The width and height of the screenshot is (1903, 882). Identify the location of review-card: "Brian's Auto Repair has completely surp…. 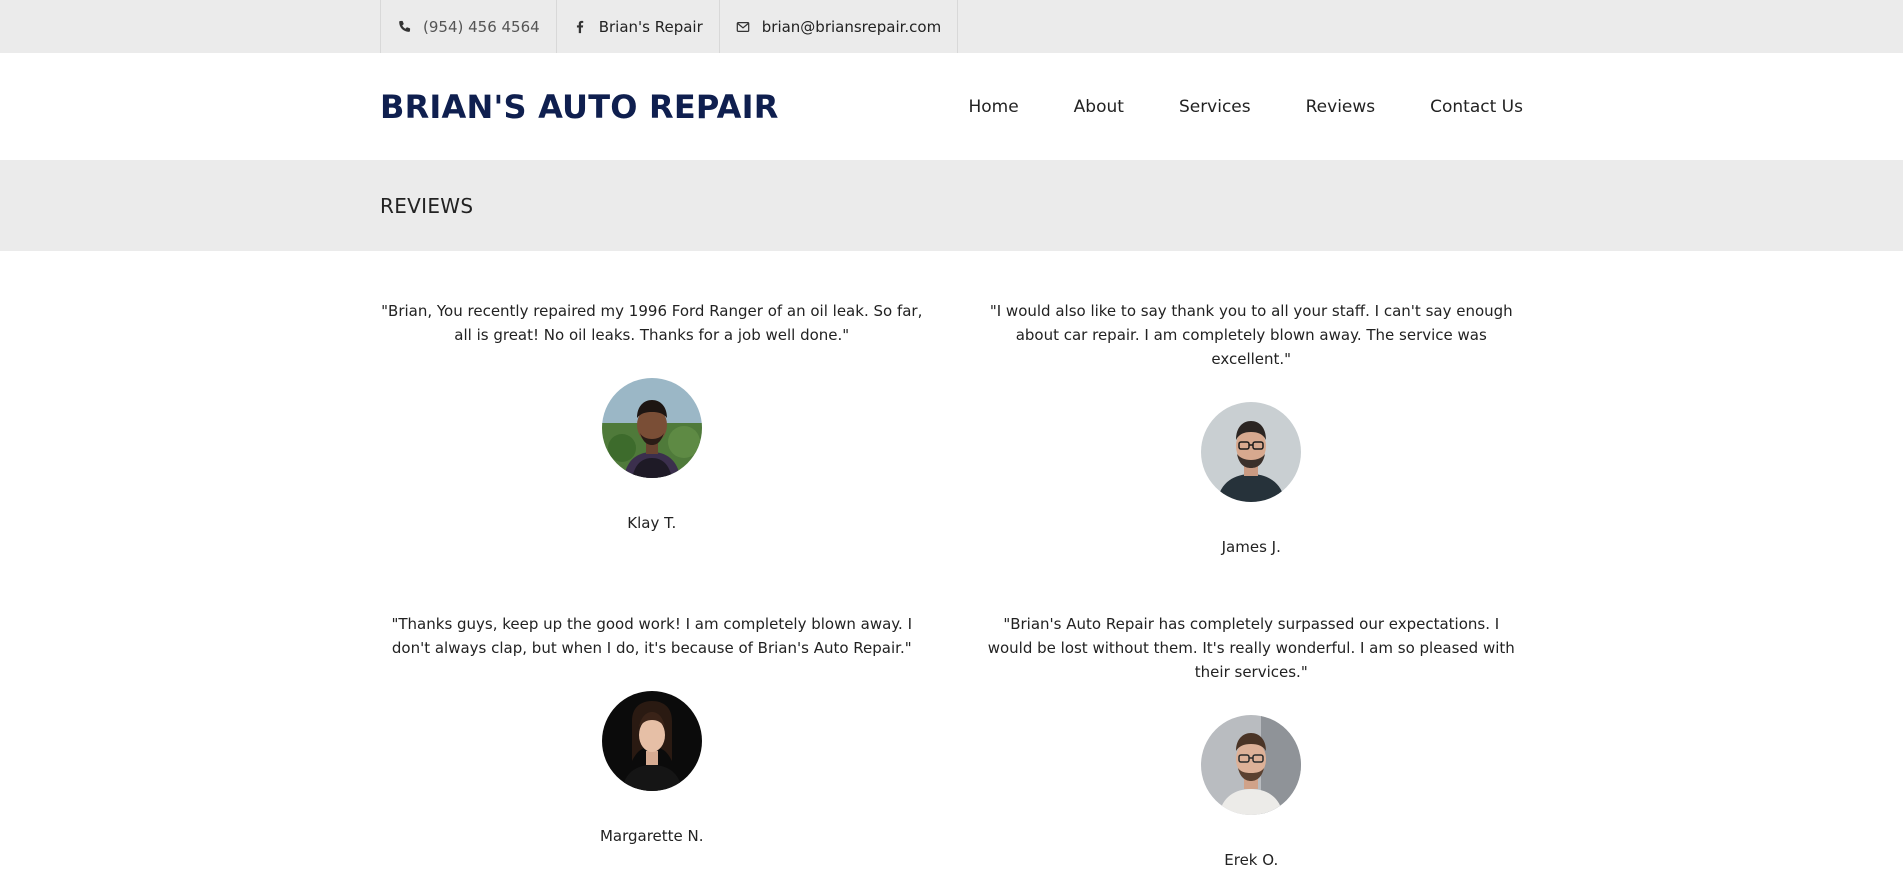
(1252, 740).